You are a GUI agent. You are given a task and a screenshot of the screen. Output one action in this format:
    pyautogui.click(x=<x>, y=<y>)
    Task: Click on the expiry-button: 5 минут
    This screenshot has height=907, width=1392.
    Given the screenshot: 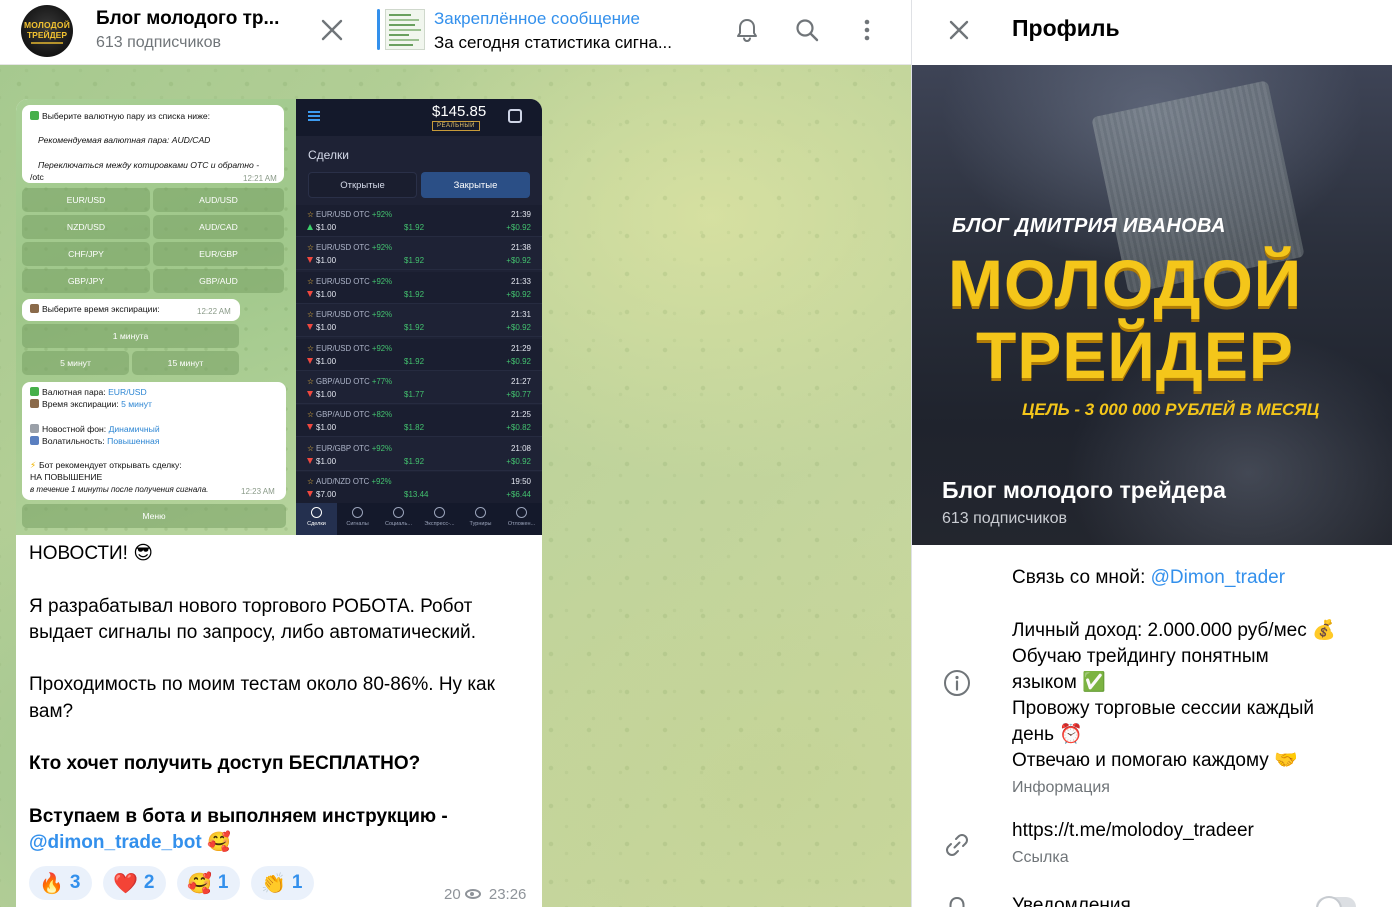 What is the action you would take?
    pyautogui.click(x=75, y=363)
    